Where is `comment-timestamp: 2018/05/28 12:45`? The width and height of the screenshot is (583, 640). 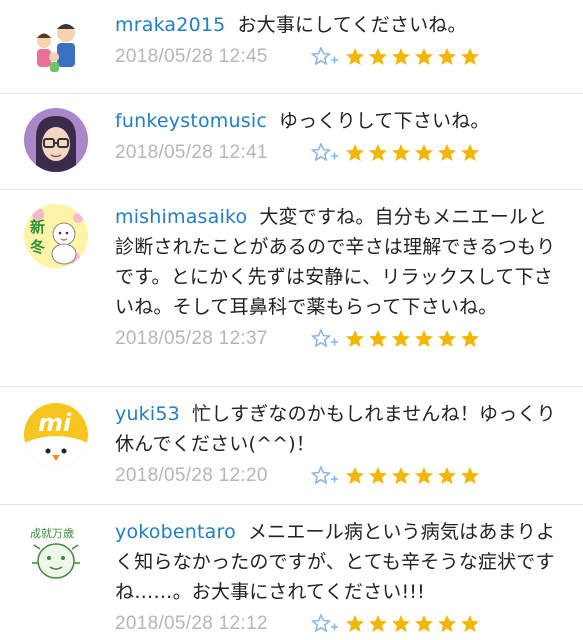 comment-timestamp: 2018/05/28 12:45 is located at coordinates (191, 56).